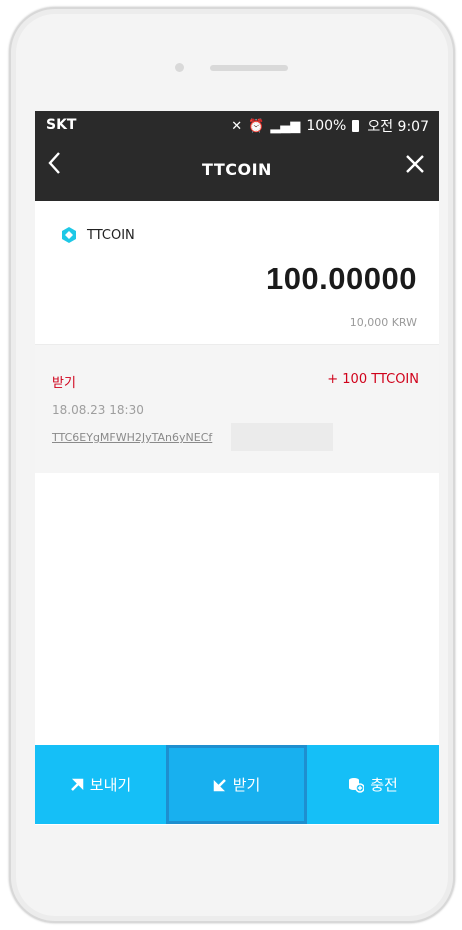  I want to click on app-header: TTCOIN, so click(237, 170).